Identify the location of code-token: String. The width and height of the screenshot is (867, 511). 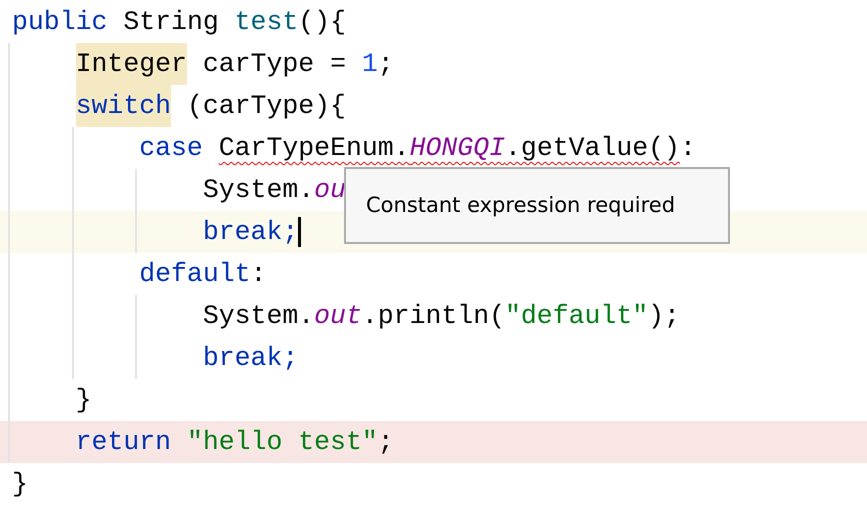
(171, 22).